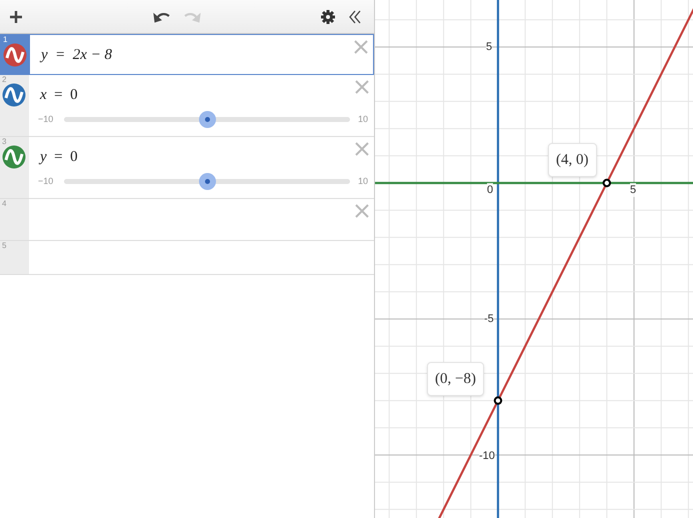  What do you see at coordinates (4, 204) in the screenshot?
I see `row-number: 4` at bounding box center [4, 204].